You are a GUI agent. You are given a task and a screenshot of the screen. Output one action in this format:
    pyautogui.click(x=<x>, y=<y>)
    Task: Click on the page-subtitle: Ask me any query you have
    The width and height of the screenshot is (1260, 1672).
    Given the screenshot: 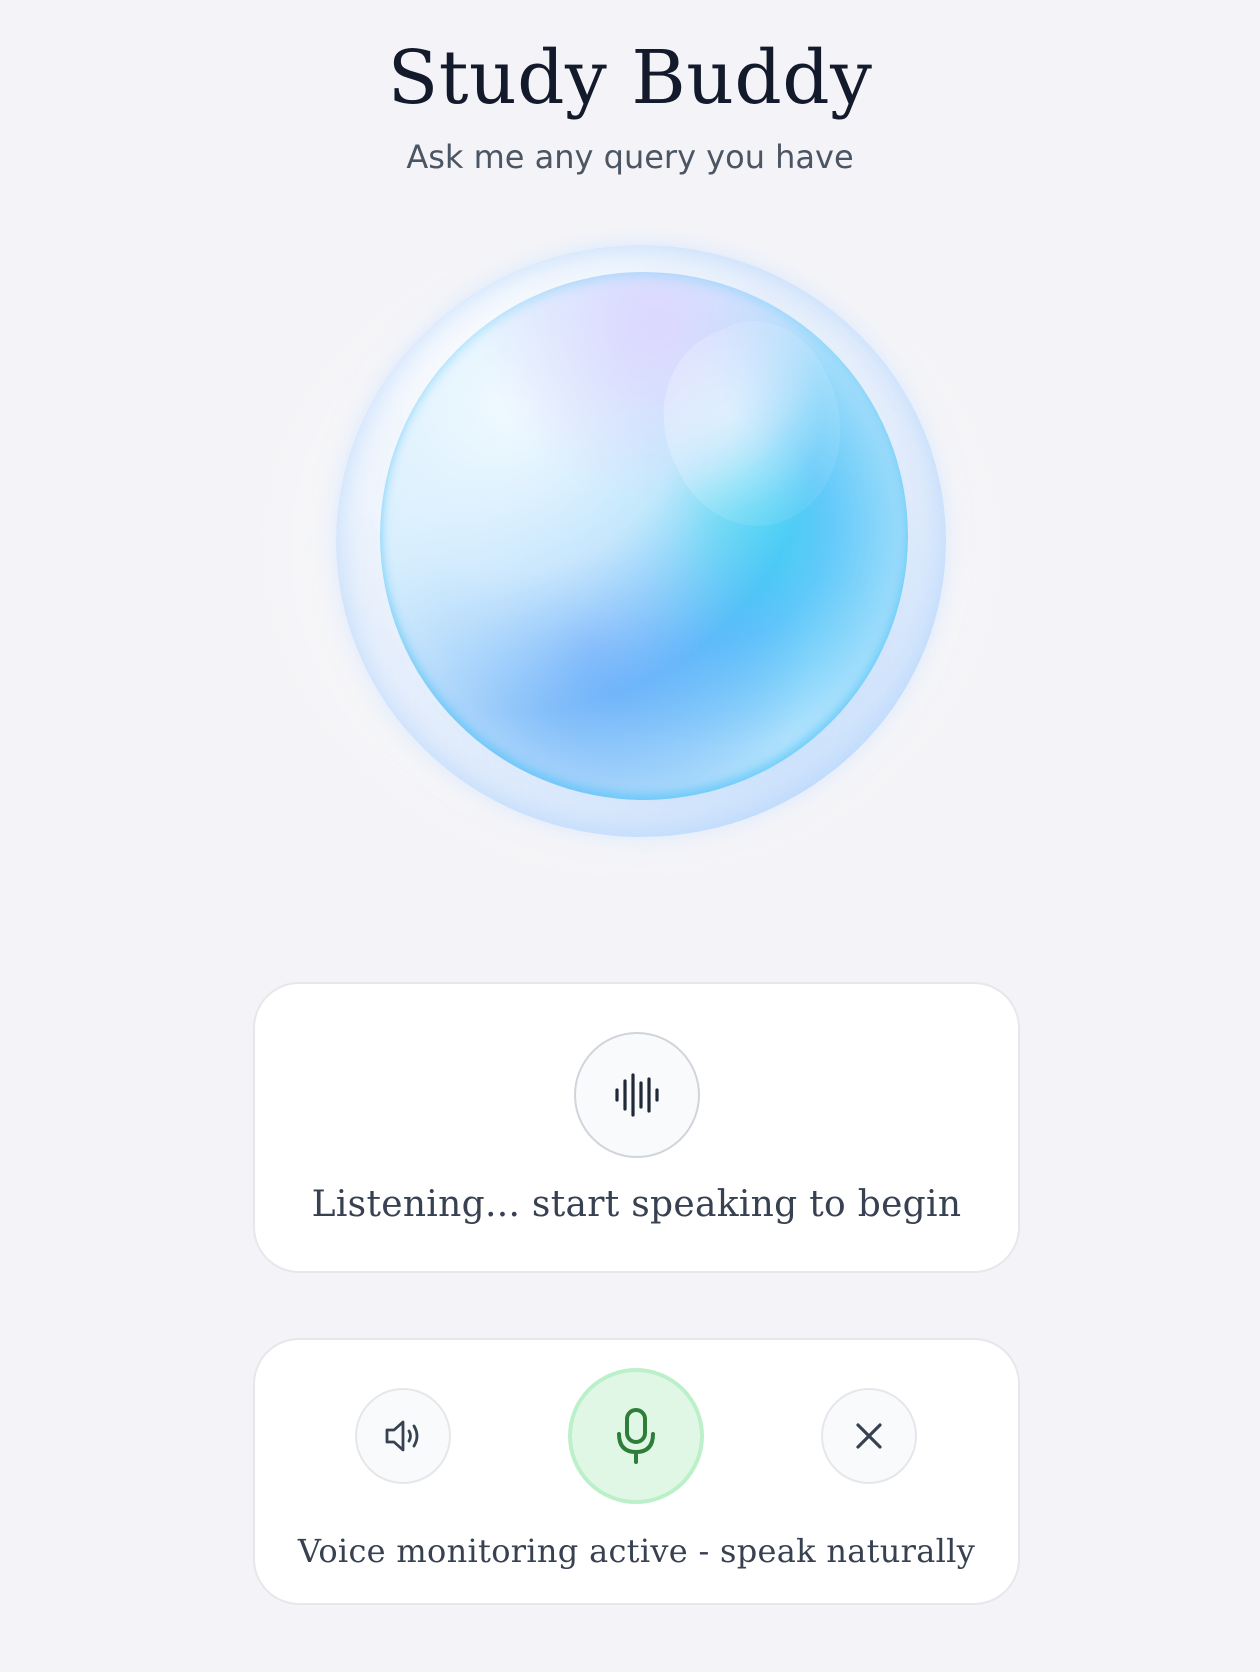 What is the action you would take?
    pyautogui.click(x=630, y=157)
    